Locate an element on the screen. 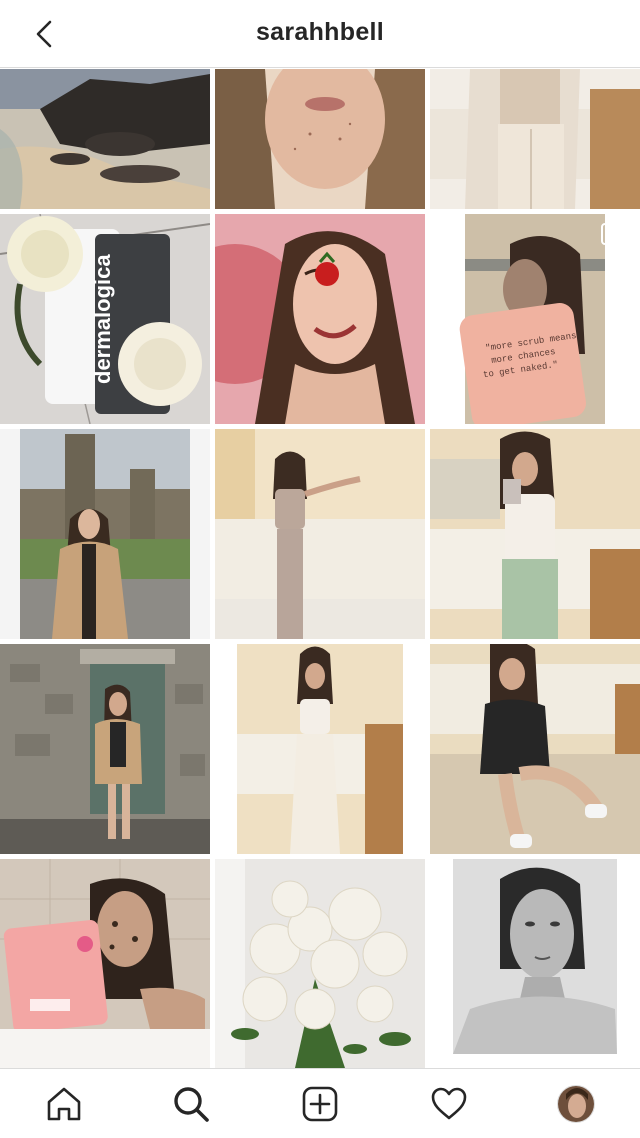 Image resolution: width=640 pixels, height=1138 pixels. post-thumbnail-cathedral-coat is located at coordinates (105, 534).